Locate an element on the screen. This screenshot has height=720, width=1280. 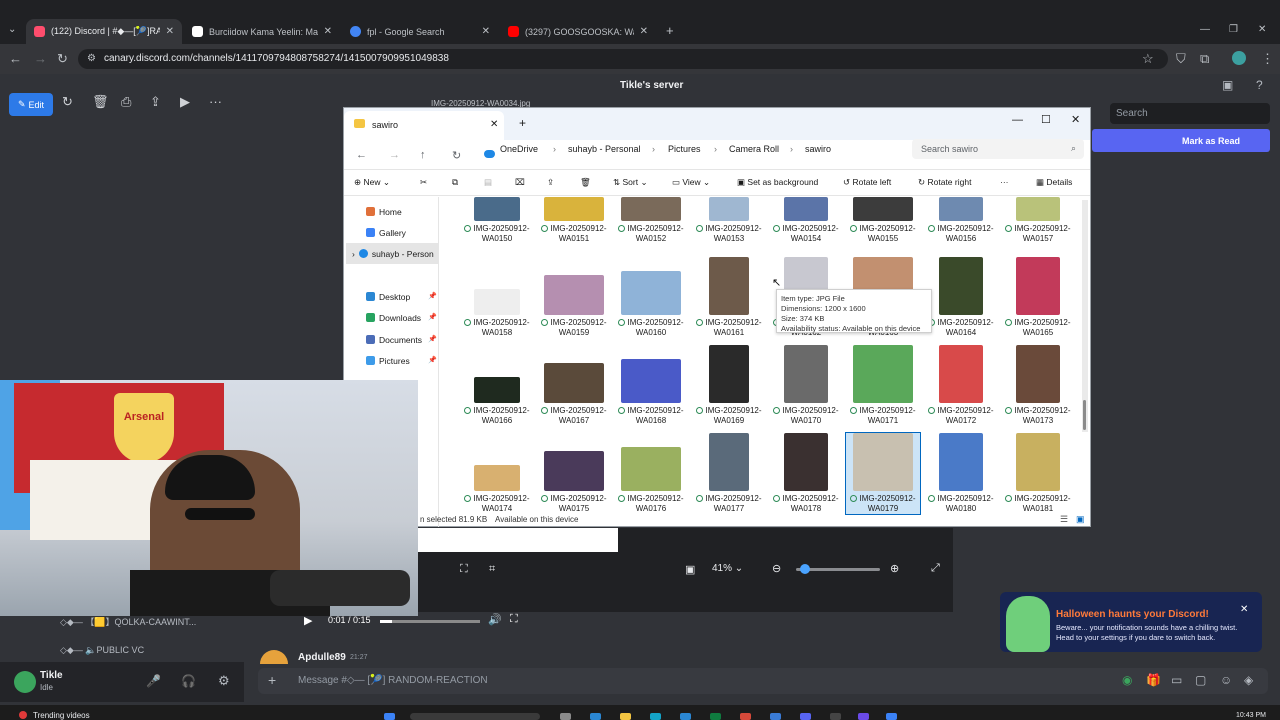
nav-downloads: Downloads 📌 is located at coordinates (401, 318).